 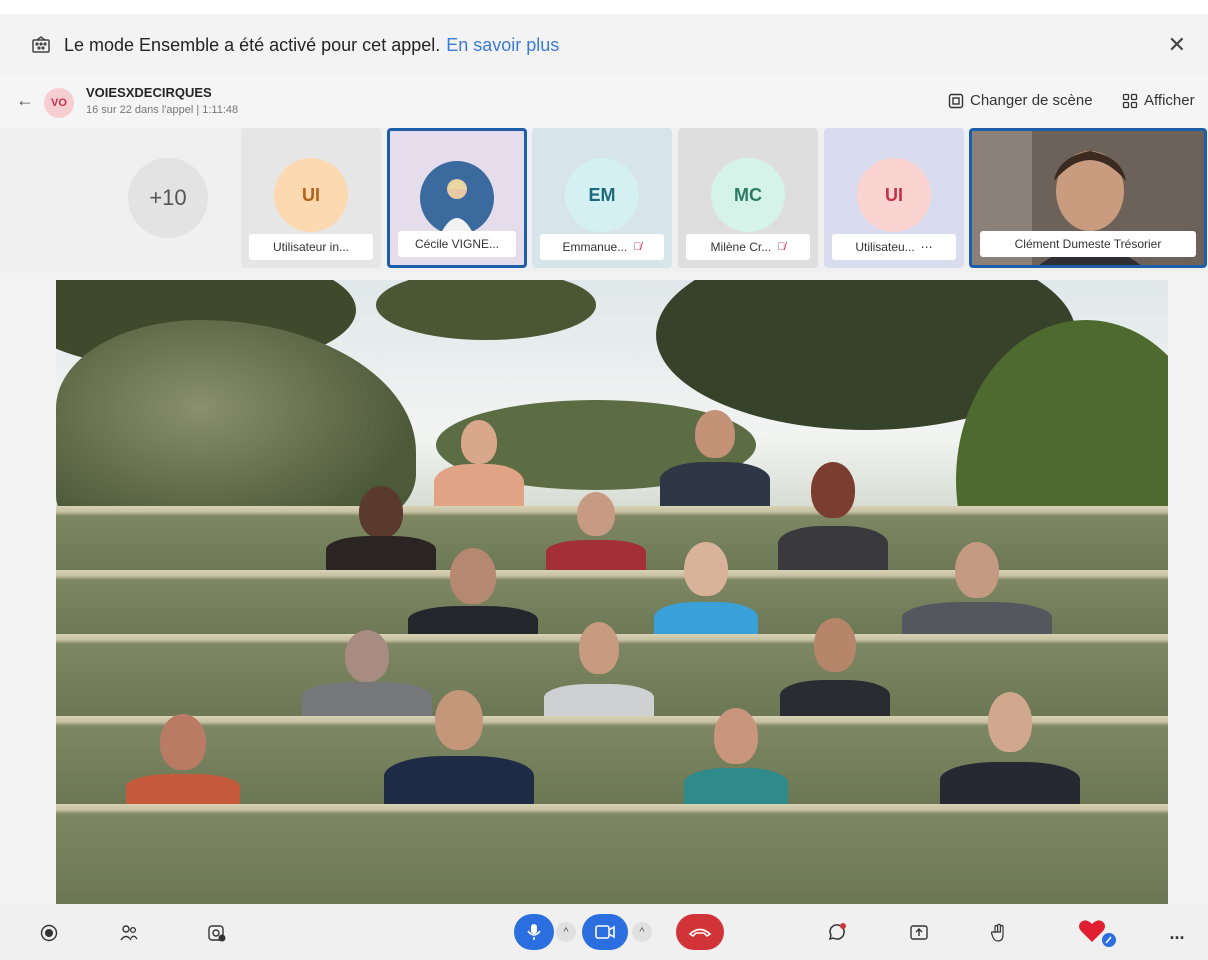 I want to click on change-scene-label: Changer de scène, so click(x=1031, y=100).